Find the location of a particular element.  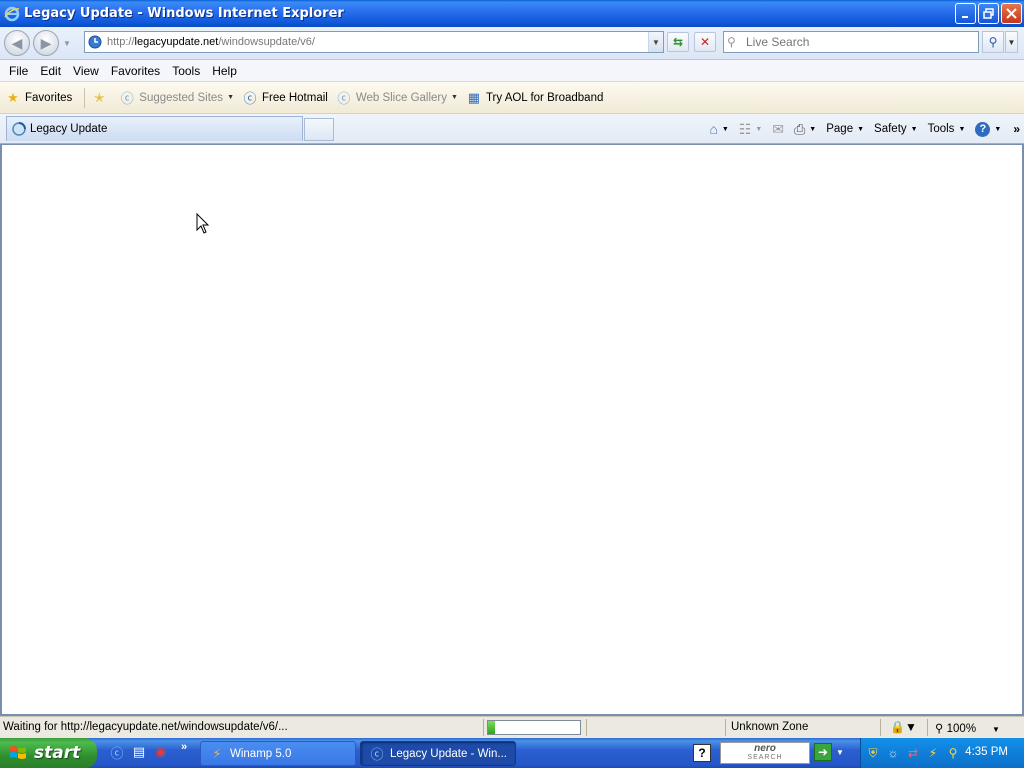

search-go-button: ⚲ is located at coordinates (993, 42).